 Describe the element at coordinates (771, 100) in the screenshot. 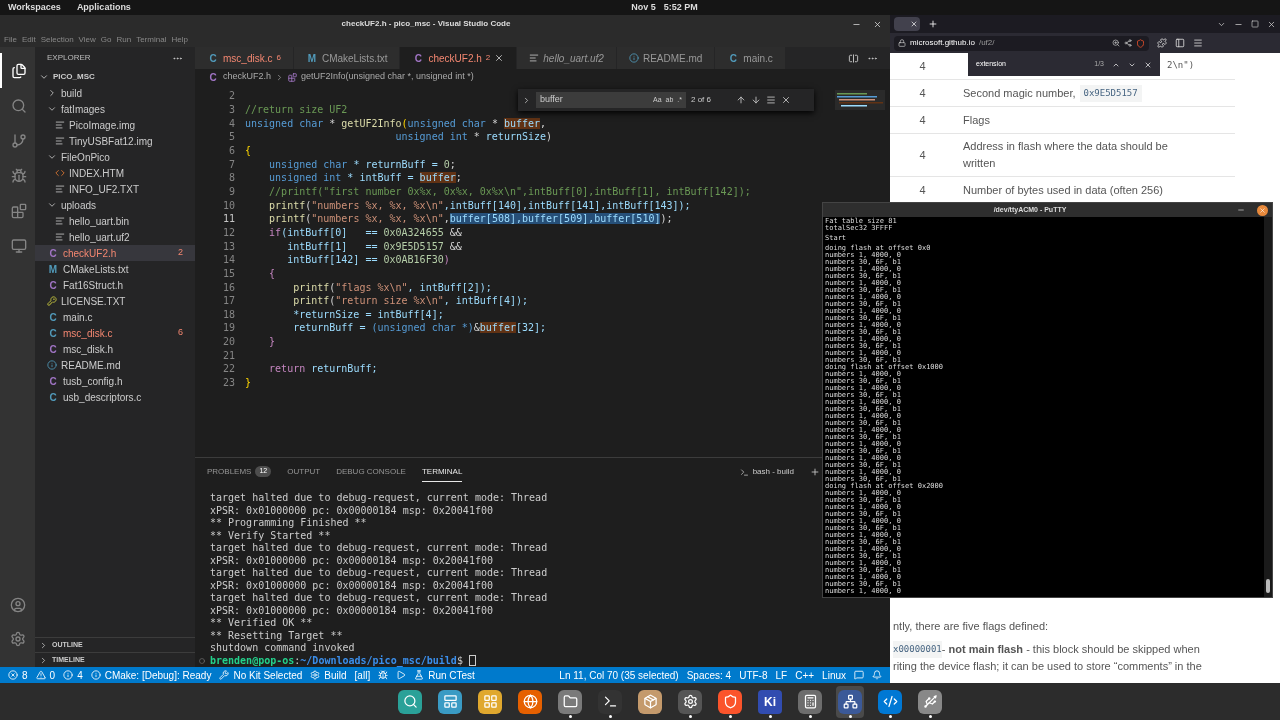

I see `selection-icon` at that location.